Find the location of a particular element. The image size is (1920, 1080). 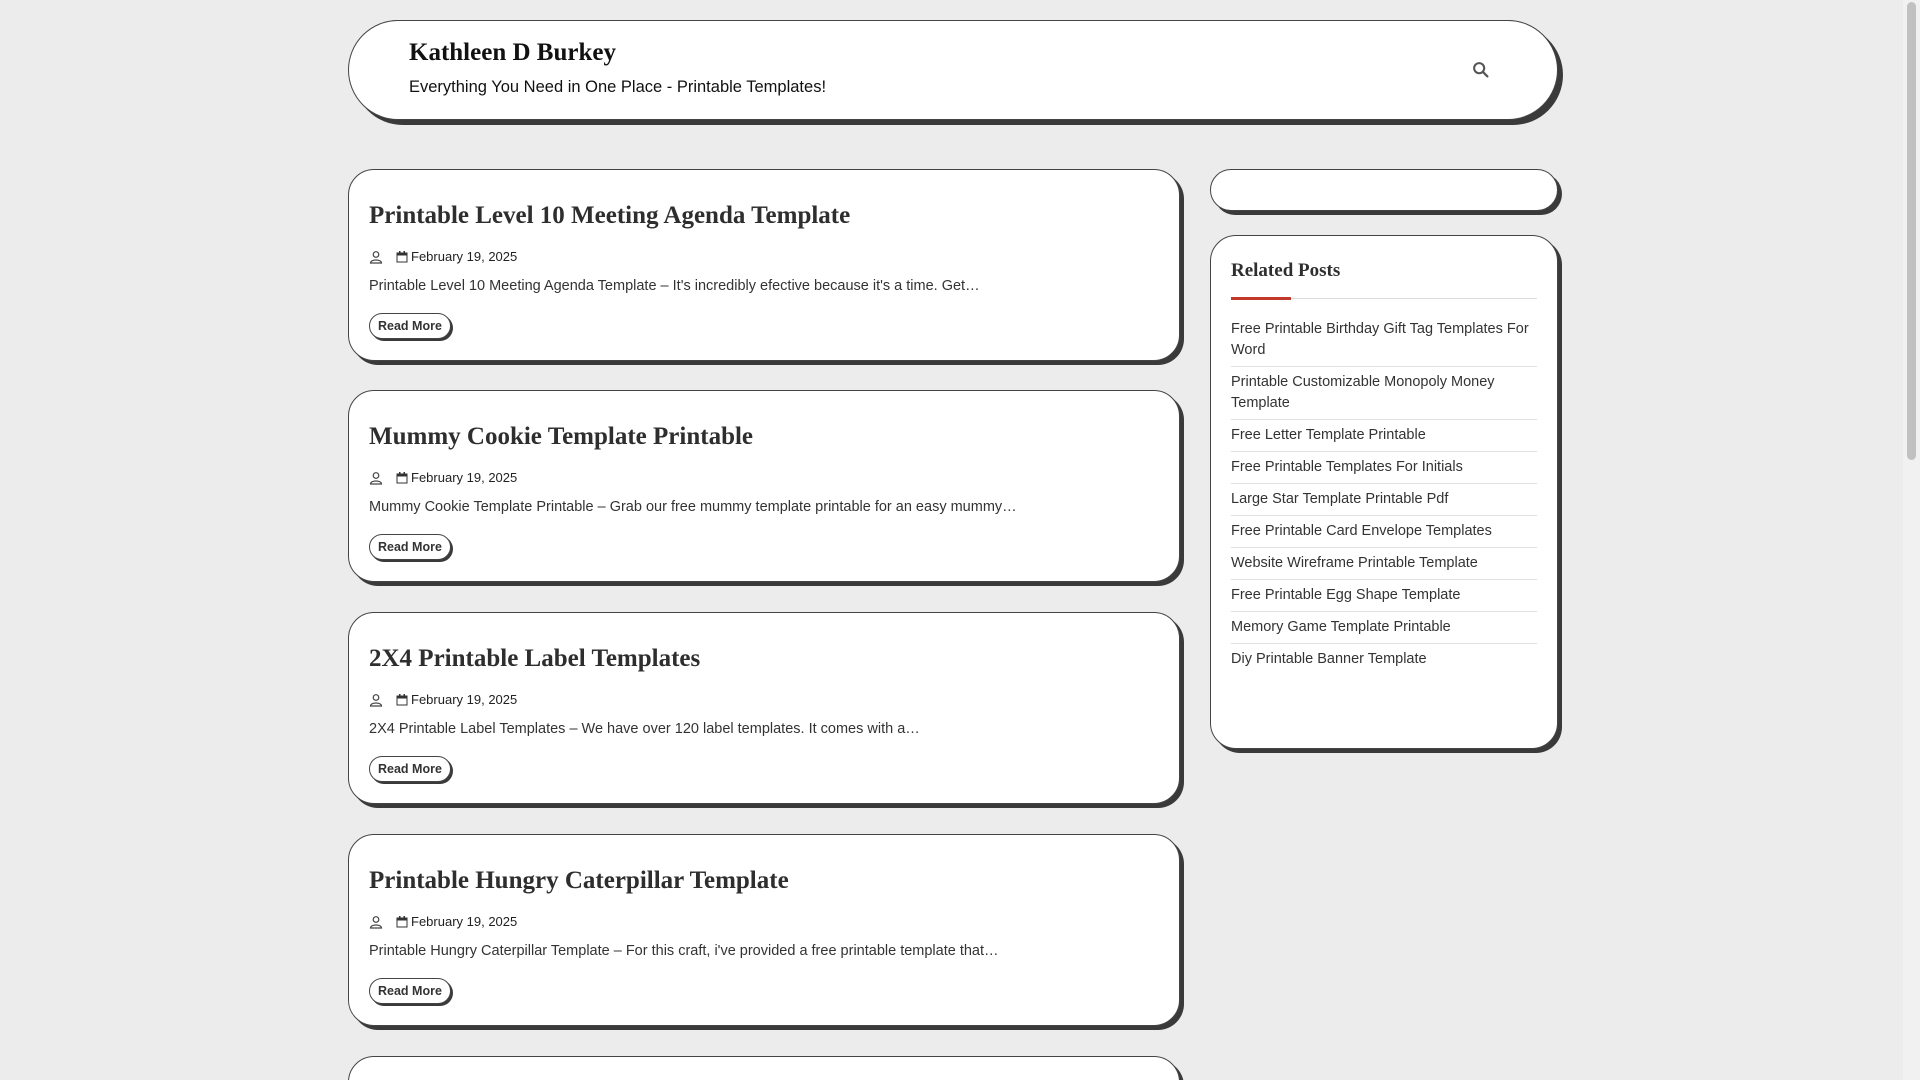

related-post-link: Free Letter Template Printable is located at coordinates (1384, 436).